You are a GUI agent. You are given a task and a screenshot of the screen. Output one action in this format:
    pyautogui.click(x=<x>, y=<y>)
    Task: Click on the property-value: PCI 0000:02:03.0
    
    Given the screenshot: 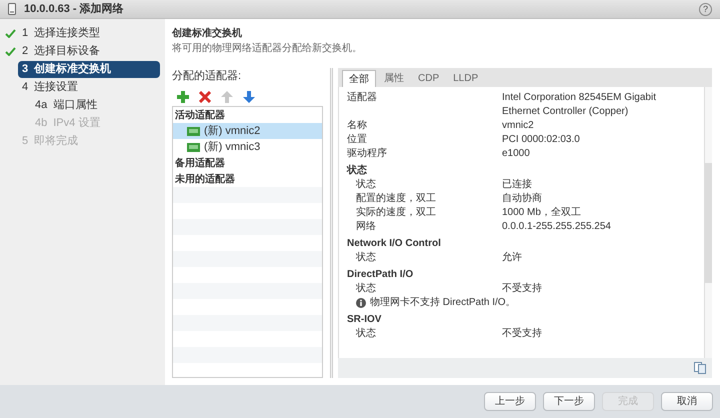 What is the action you would take?
    pyautogui.click(x=541, y=140)
    